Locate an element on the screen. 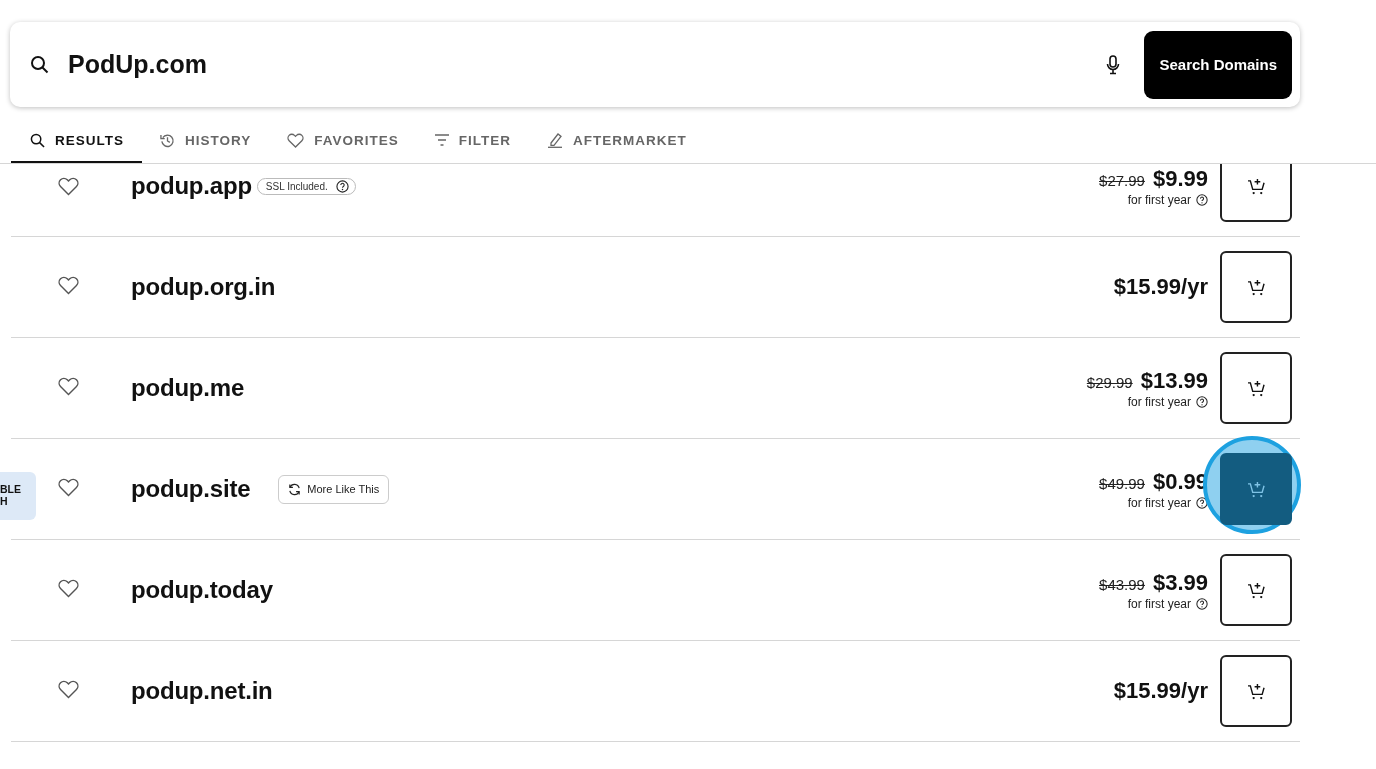 The image size is (1376, 769). side-tab: BLE H is located at coordinates (18, 496).